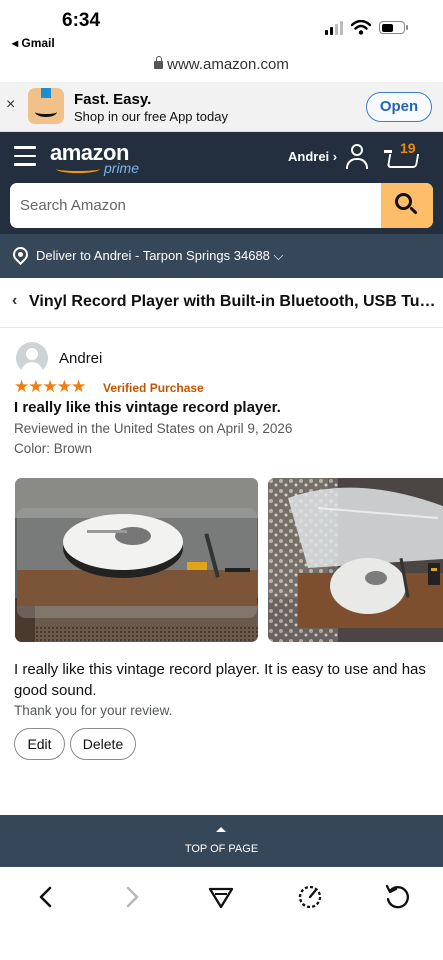 This screenshot has height=960, width=443. What do you see at coordinates (334, 27) in the screenshot?
I see `cellular-signal-icon` at bounding box center [334, 27].